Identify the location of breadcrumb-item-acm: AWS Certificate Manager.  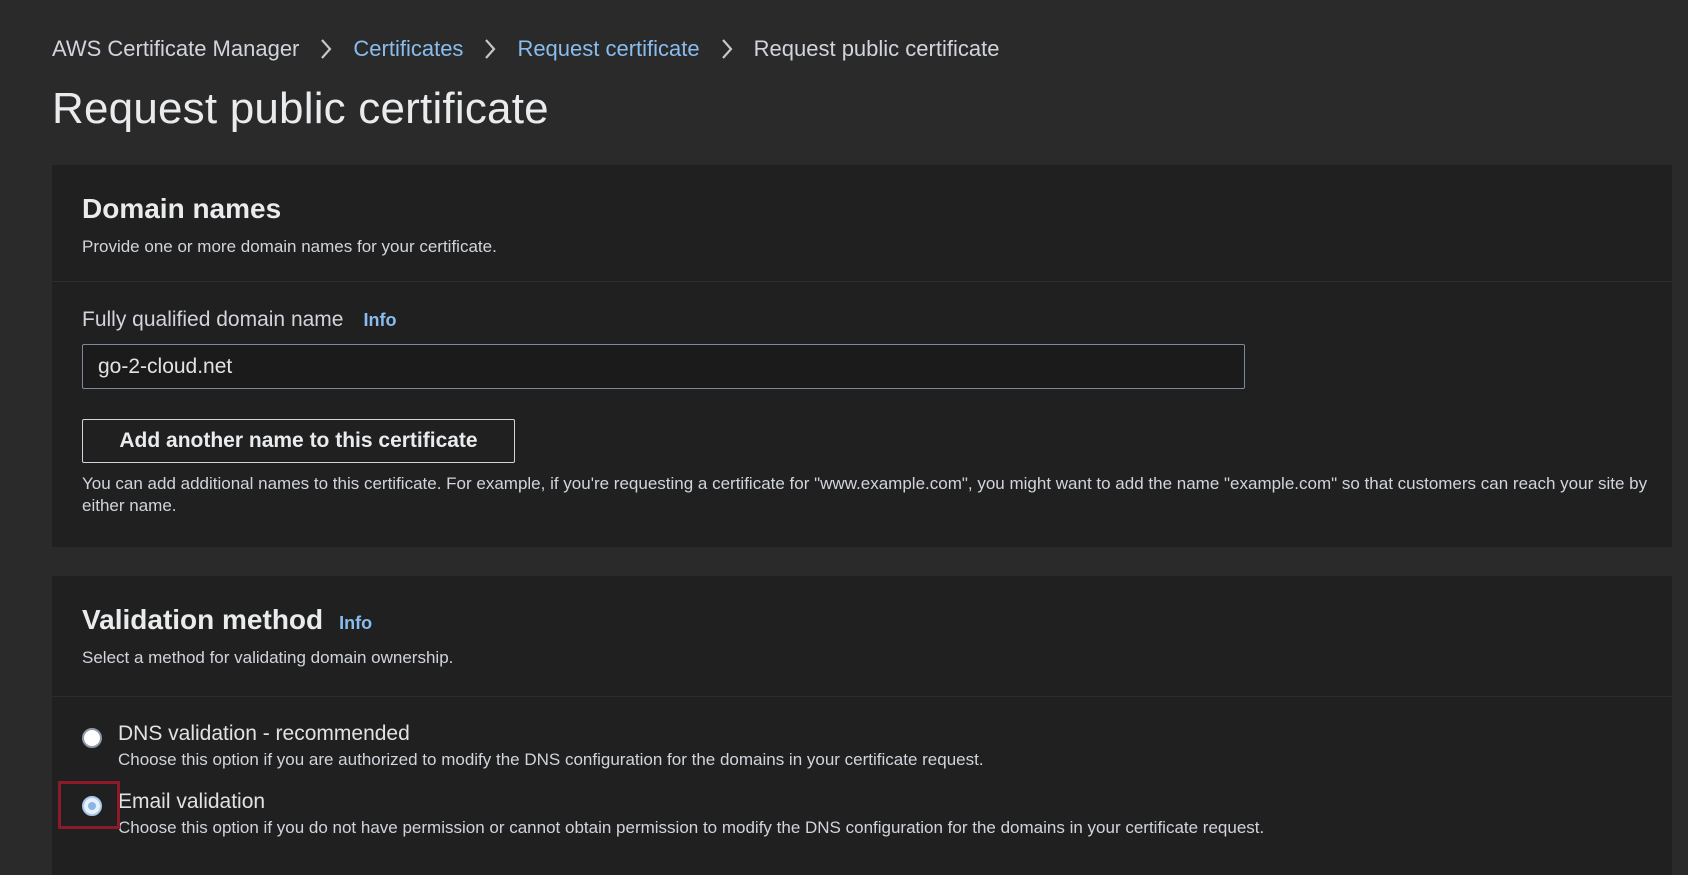
(175, 49).